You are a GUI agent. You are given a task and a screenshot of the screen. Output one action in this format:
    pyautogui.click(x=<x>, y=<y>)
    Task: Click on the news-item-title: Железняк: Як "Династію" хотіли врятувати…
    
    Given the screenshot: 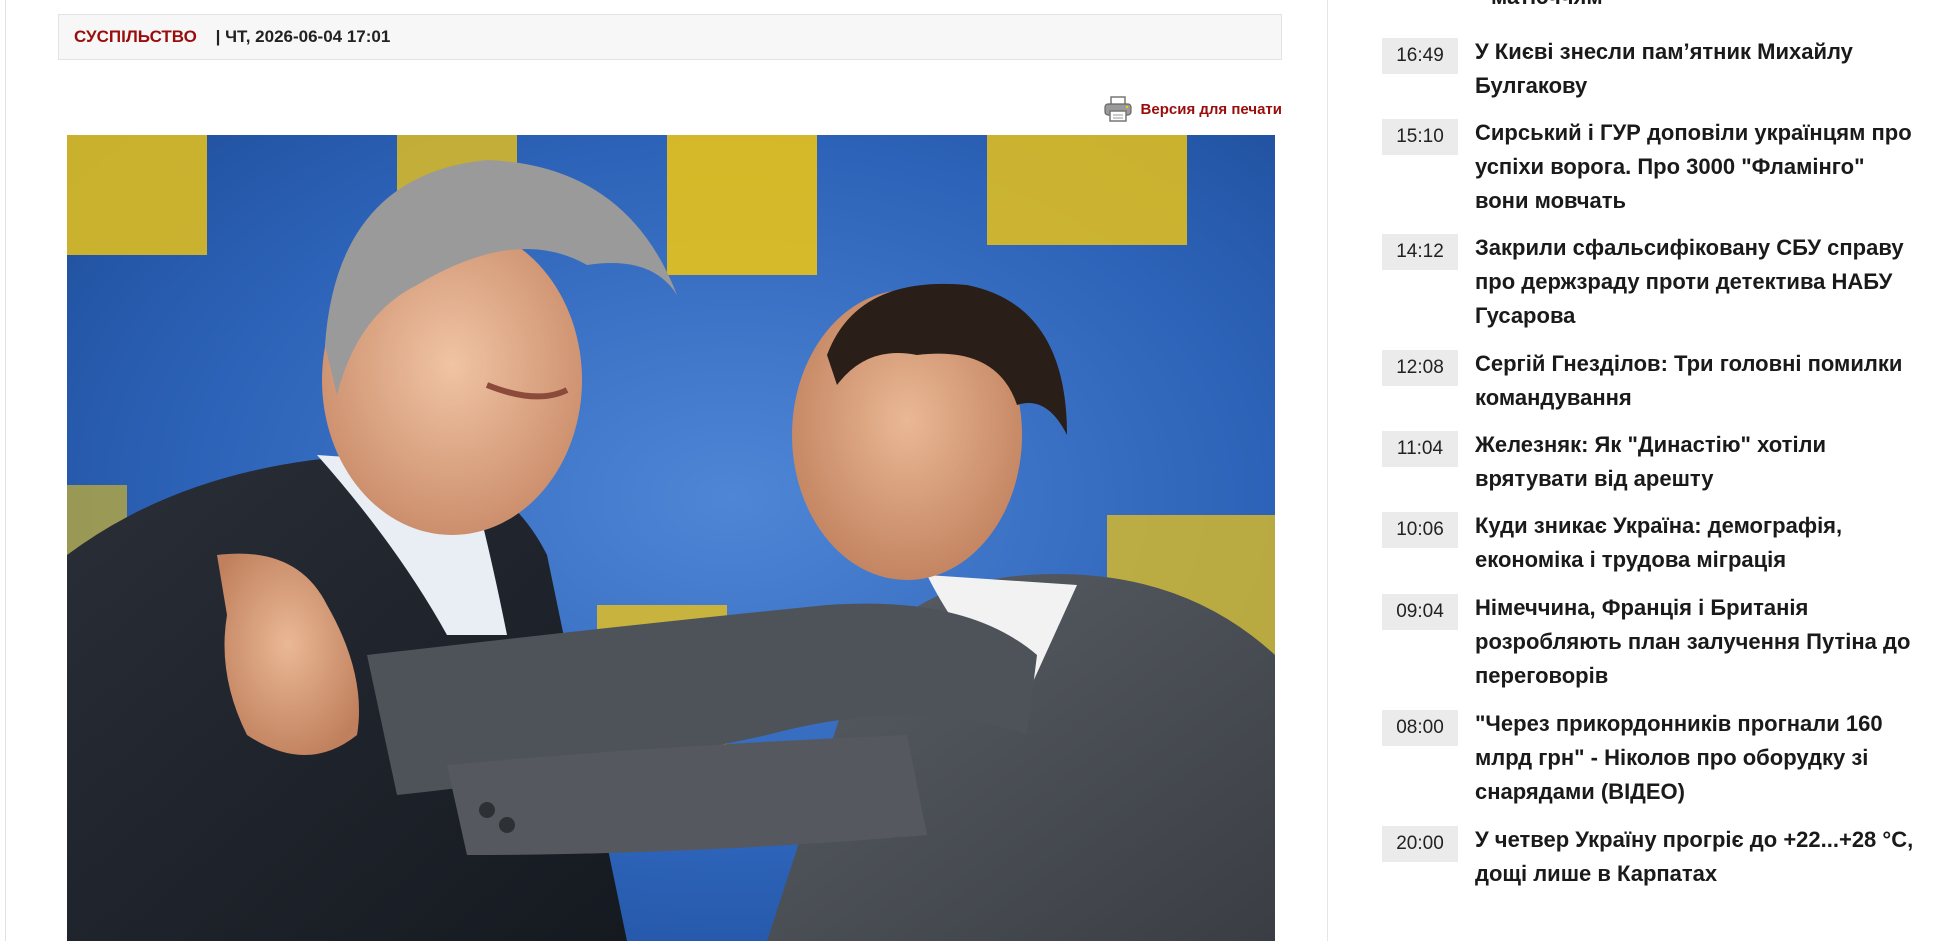 What is the action you would take?
    pyautogui.click(x=1695, y=462)
    